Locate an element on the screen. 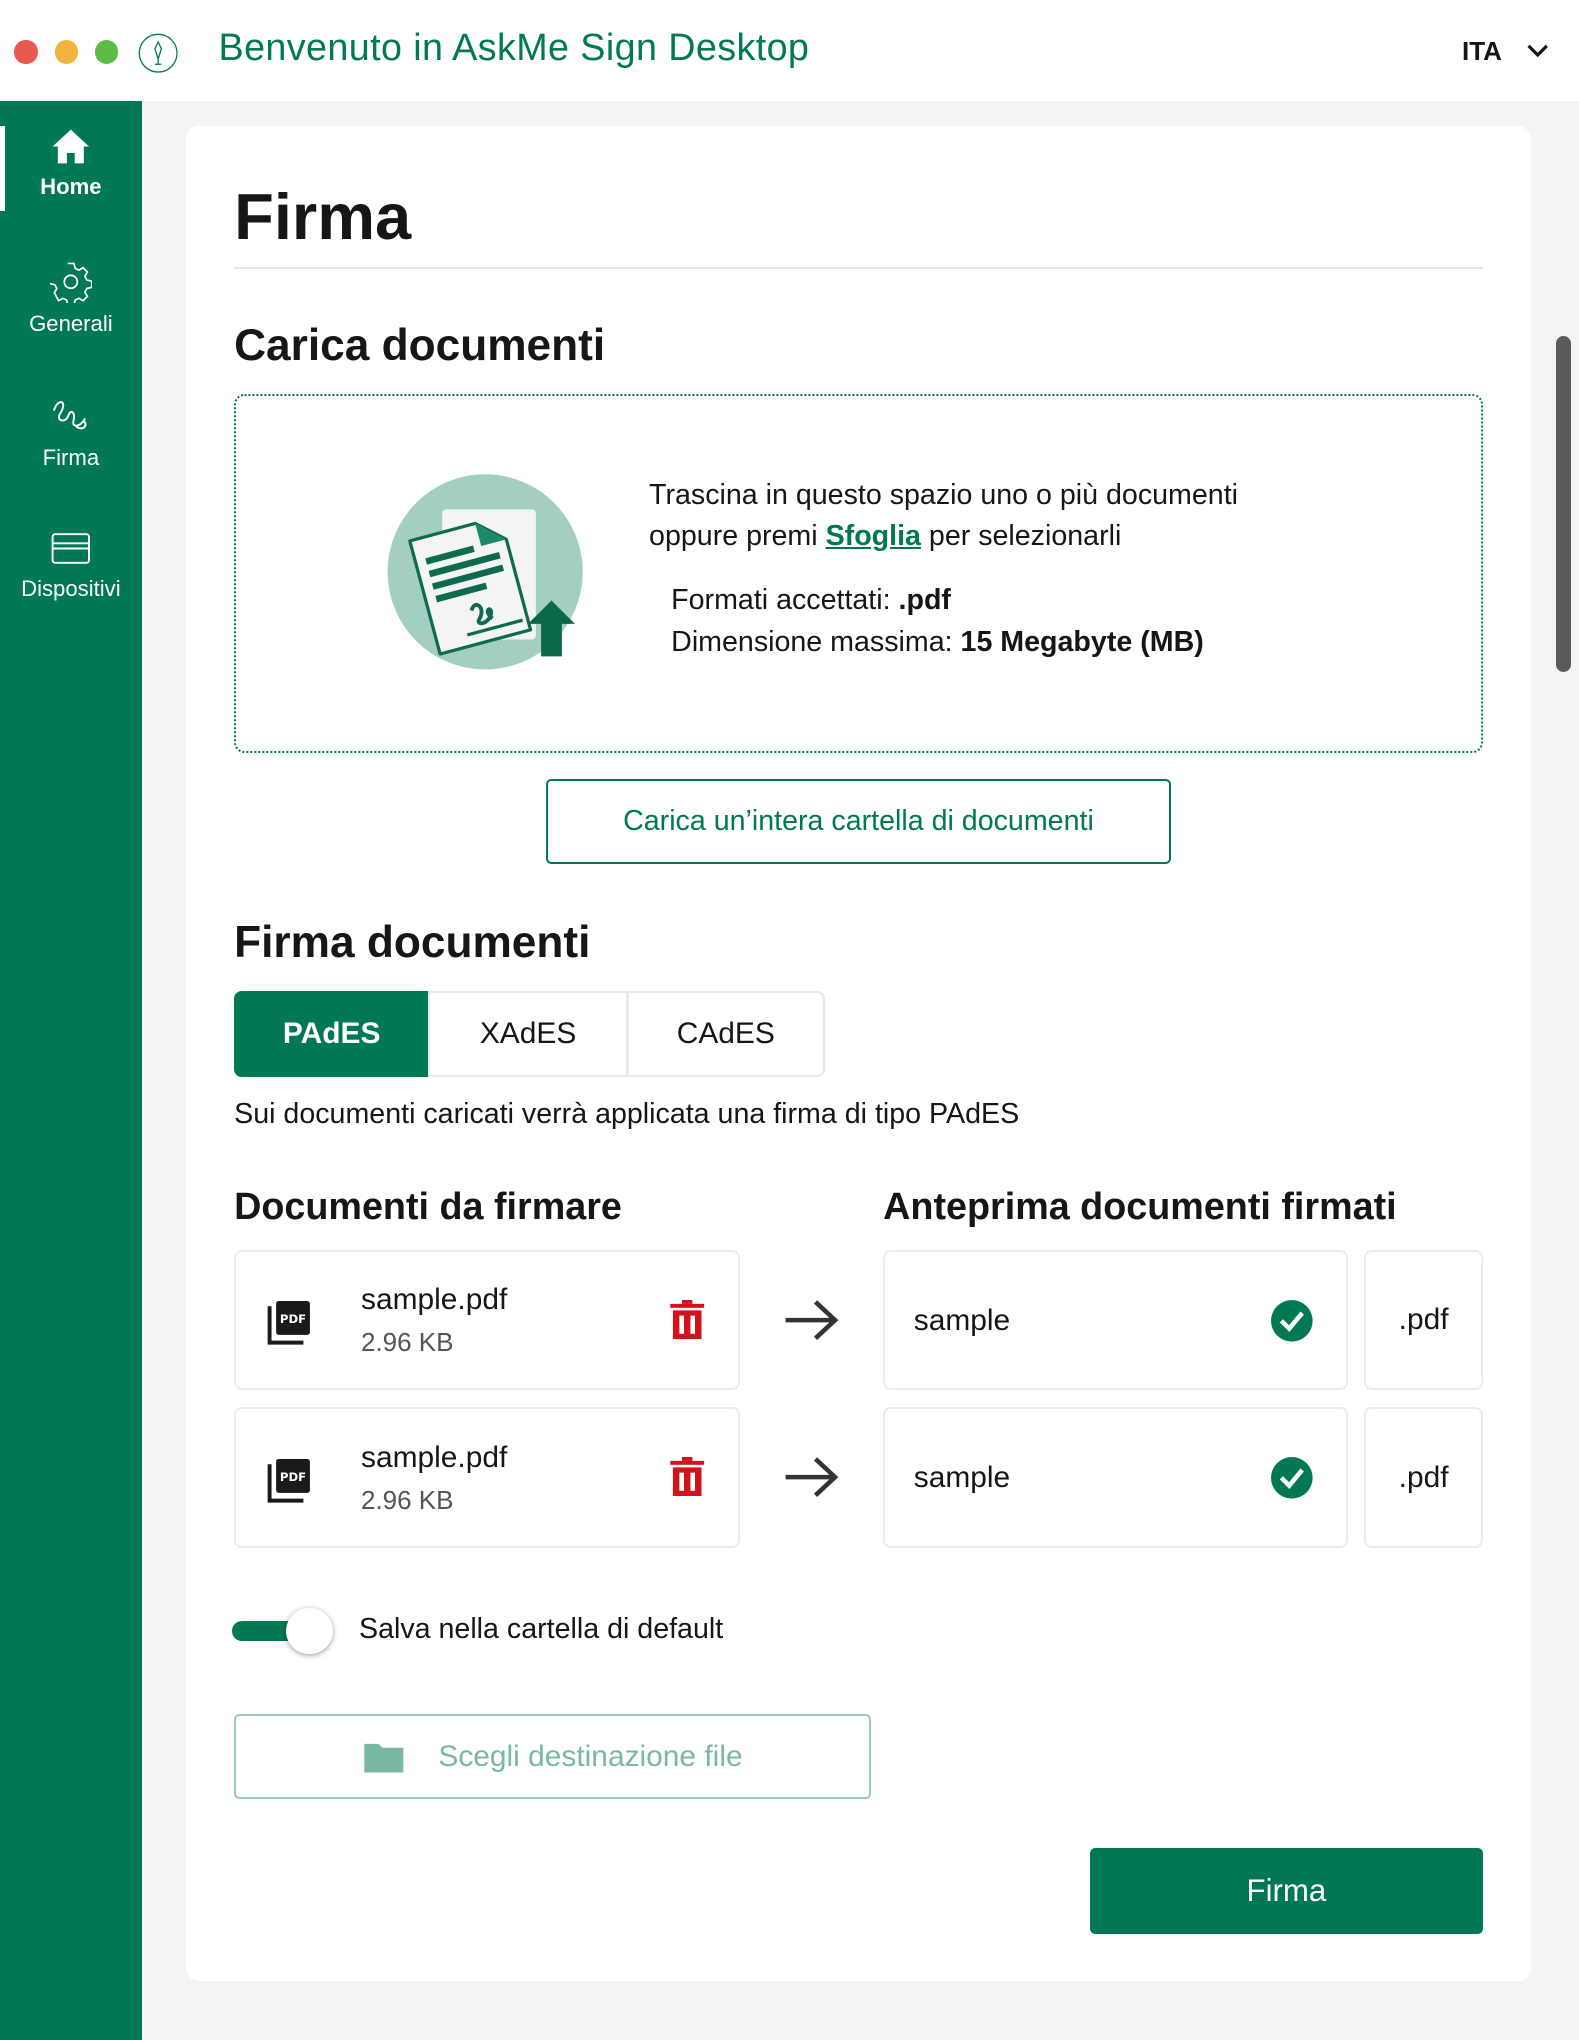  text: oppure premi is located at coordinates (737, 536).